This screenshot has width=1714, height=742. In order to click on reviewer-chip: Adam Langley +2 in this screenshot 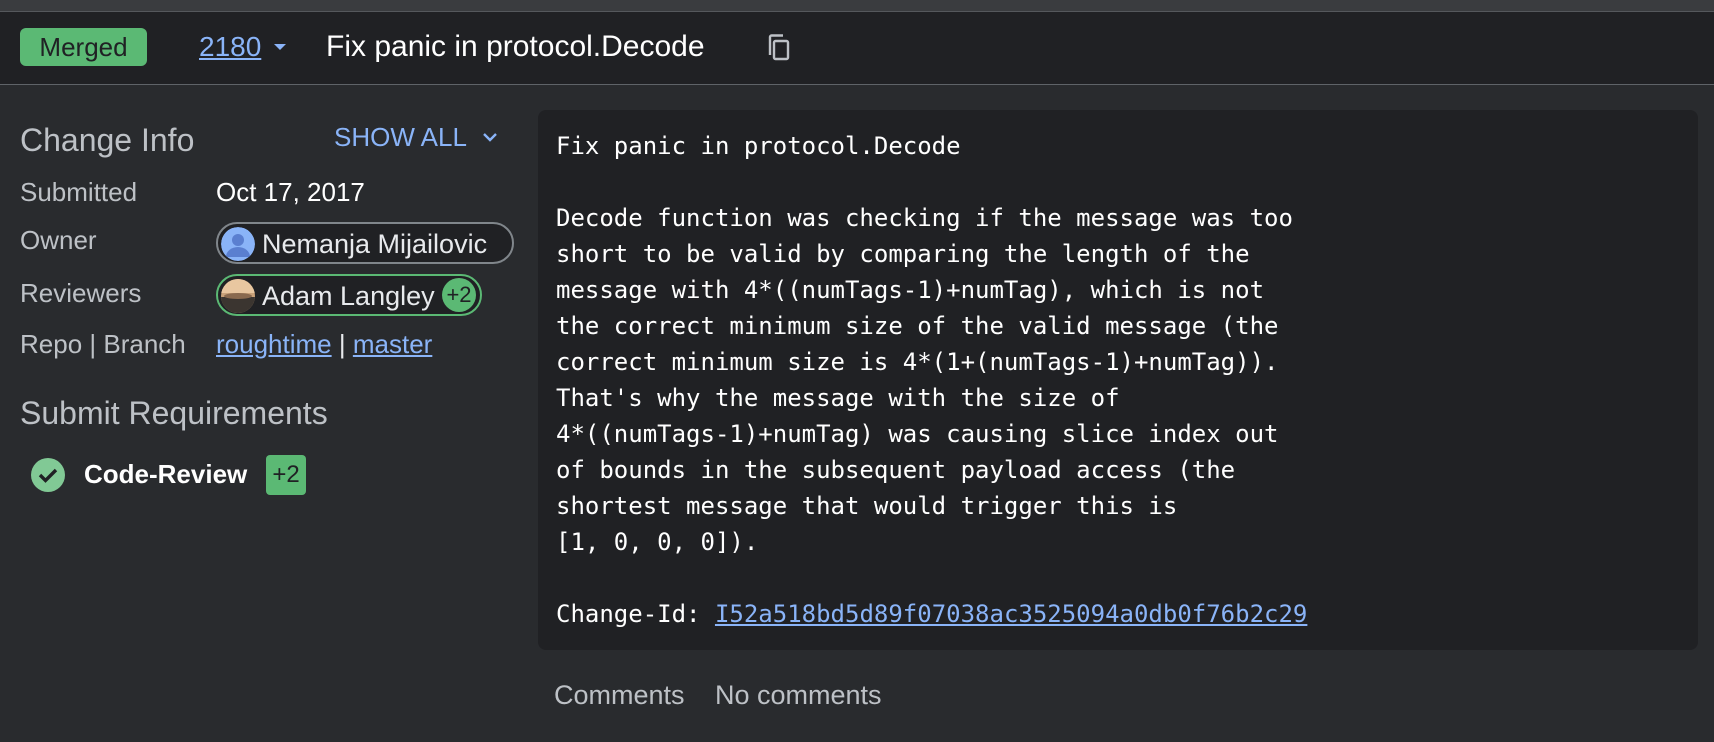, I will do `click(349, 295)`.